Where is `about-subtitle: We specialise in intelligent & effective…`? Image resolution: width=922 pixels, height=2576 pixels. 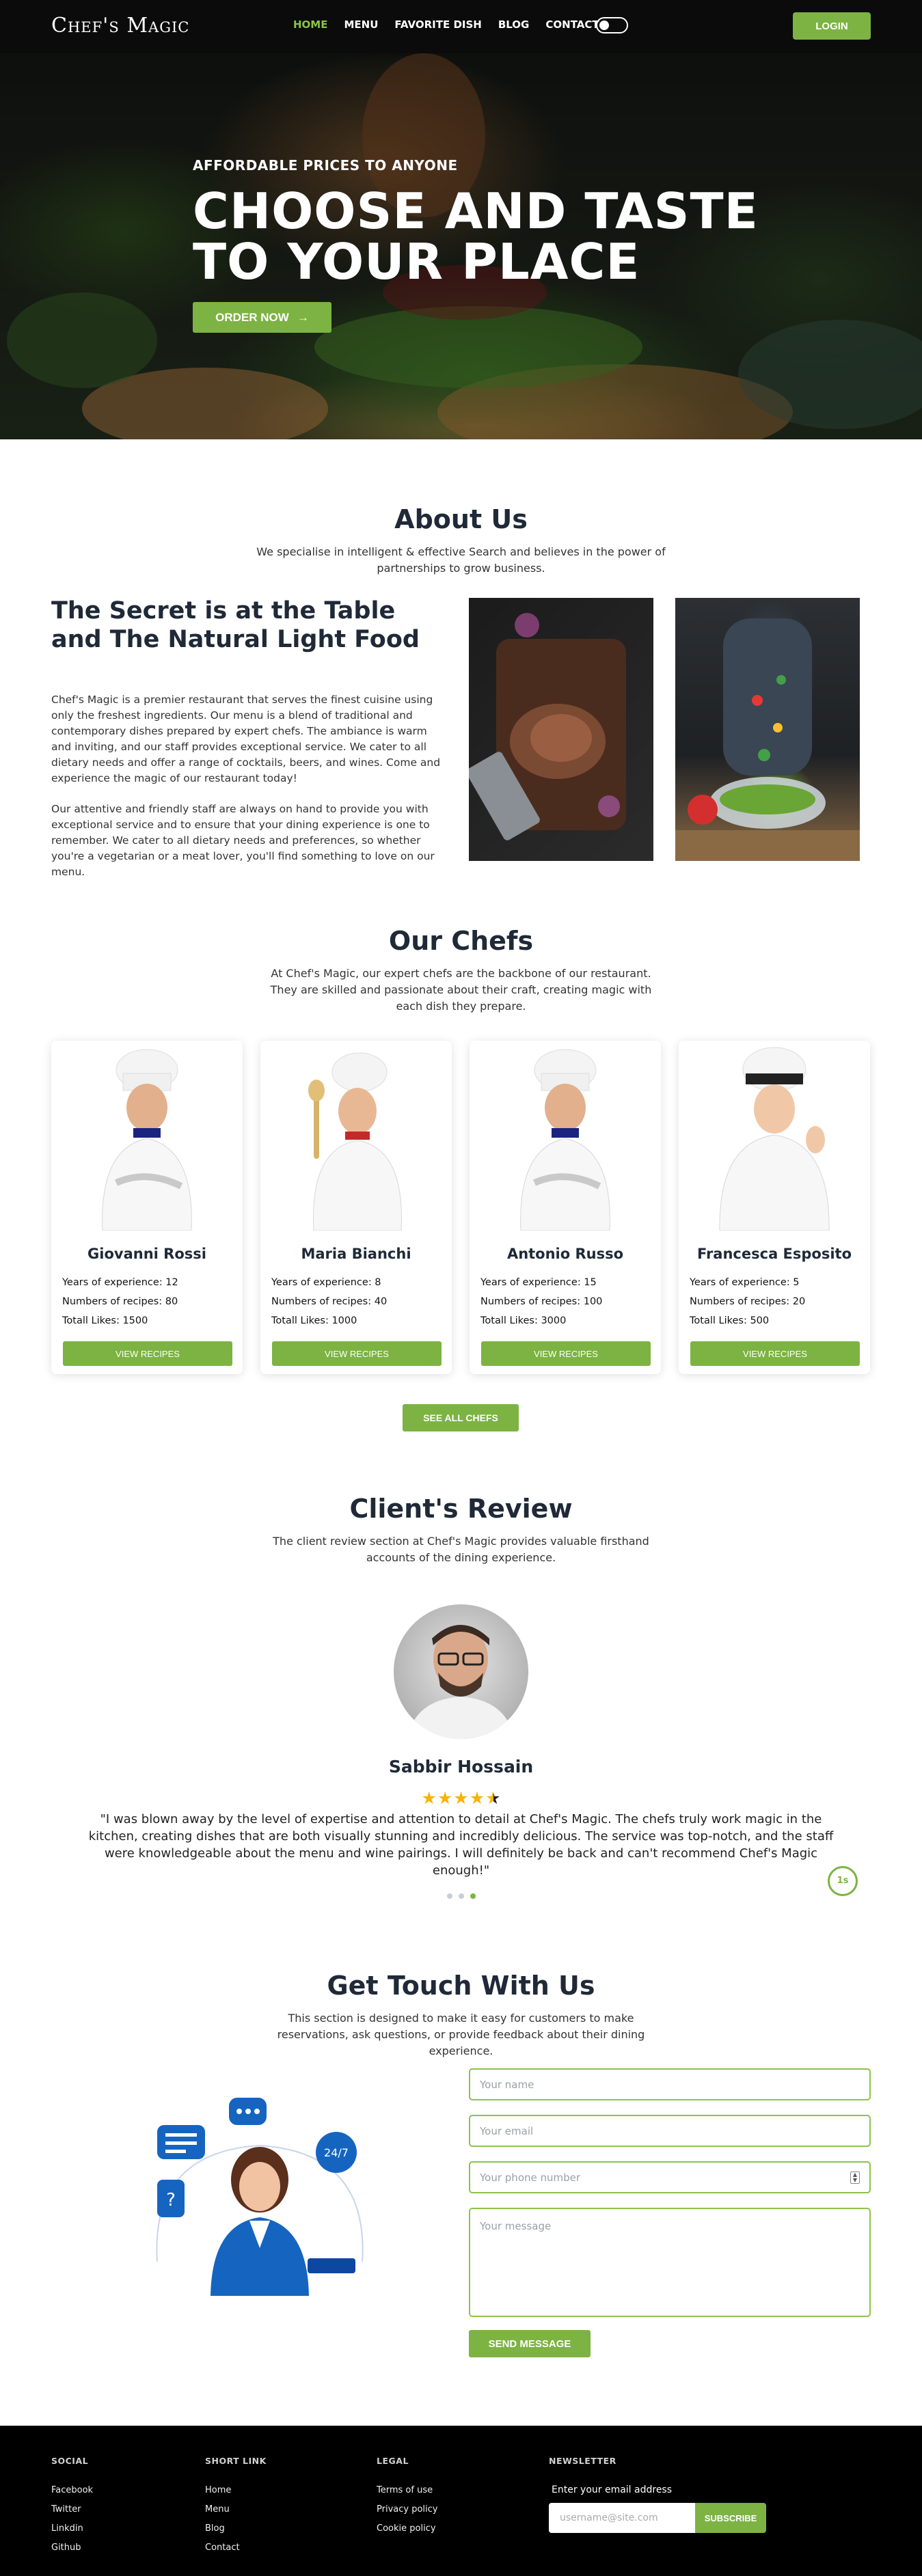
about-subtitle: We specialise in intelligent & effective… is located at coordinates (461, 560).